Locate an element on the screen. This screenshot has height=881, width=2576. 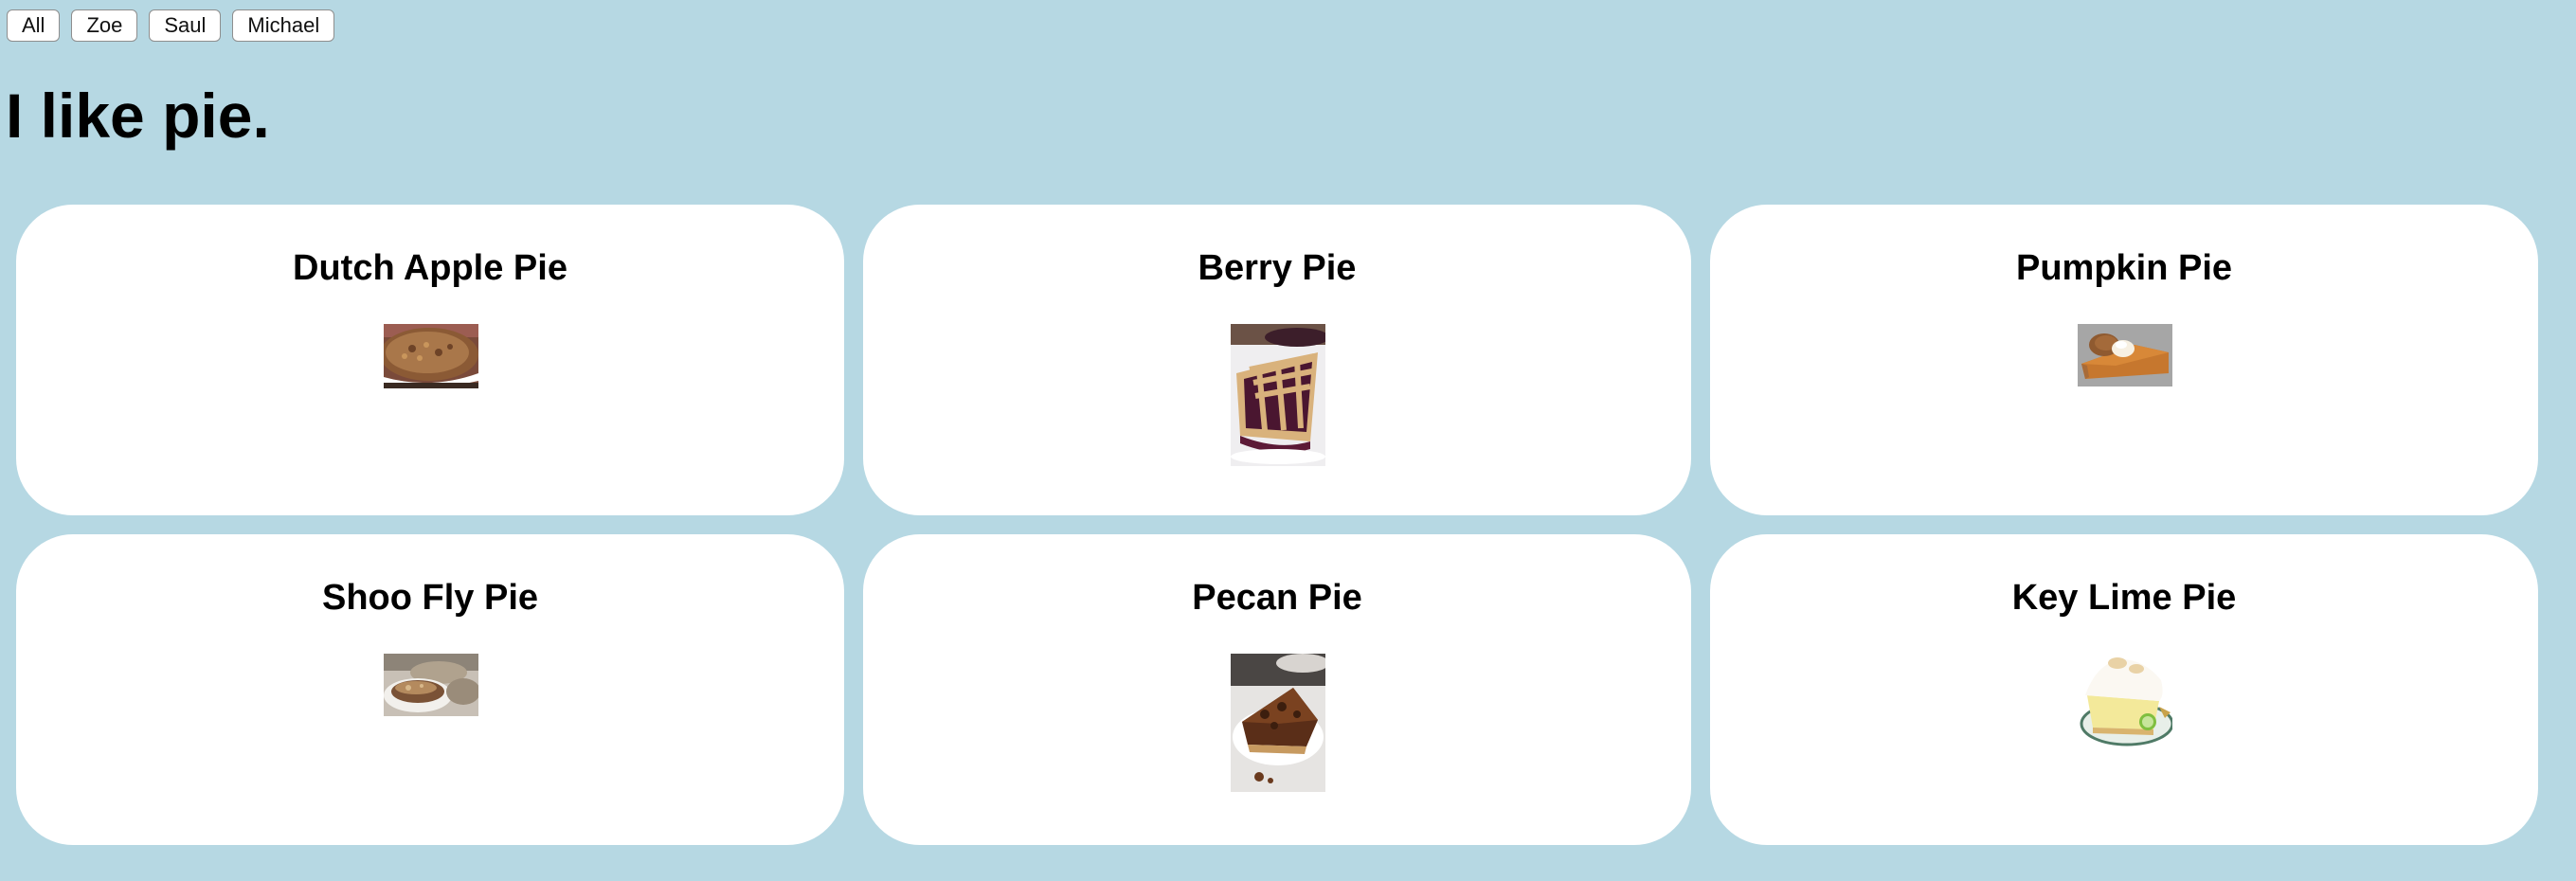
pie-card: Shoo Fly Pie is located at coordinates (430, 689).